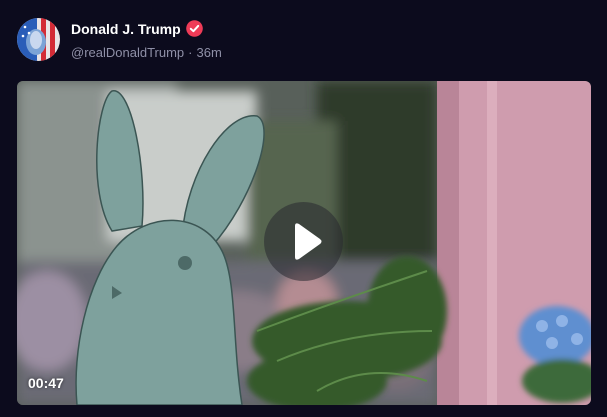  I want to click on avatar, so click(38, 39).